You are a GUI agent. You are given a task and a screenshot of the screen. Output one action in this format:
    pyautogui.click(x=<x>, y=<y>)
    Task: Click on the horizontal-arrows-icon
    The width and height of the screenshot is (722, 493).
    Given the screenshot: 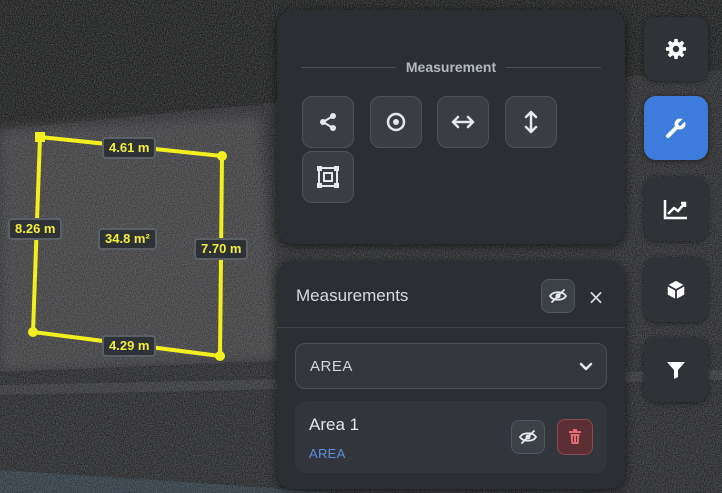 What is the action you would take?
    pyautogui.click(x=463, y=122)
    